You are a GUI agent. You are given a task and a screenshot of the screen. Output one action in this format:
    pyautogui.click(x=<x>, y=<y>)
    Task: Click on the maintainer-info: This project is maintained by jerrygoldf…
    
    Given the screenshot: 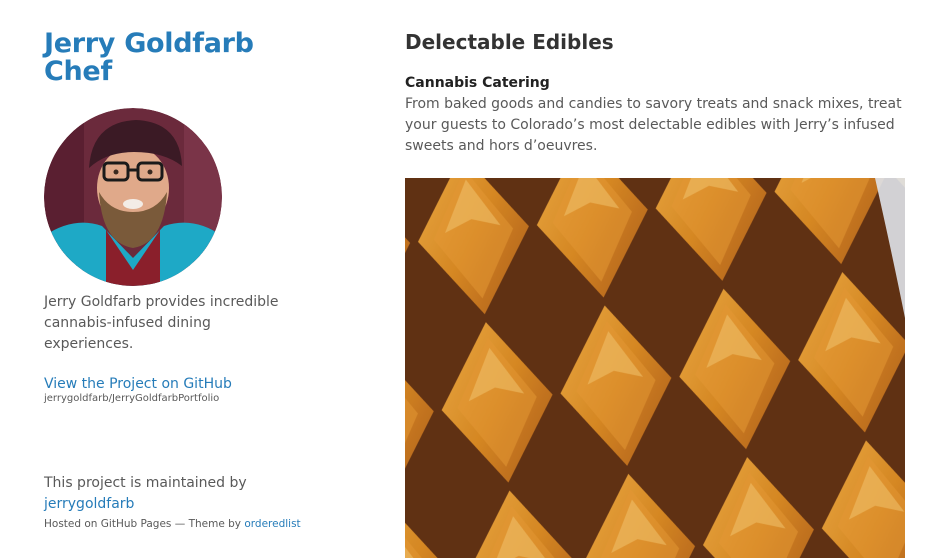 What is the action you would take?
    pyautogui.click(x=194, y=494)
    